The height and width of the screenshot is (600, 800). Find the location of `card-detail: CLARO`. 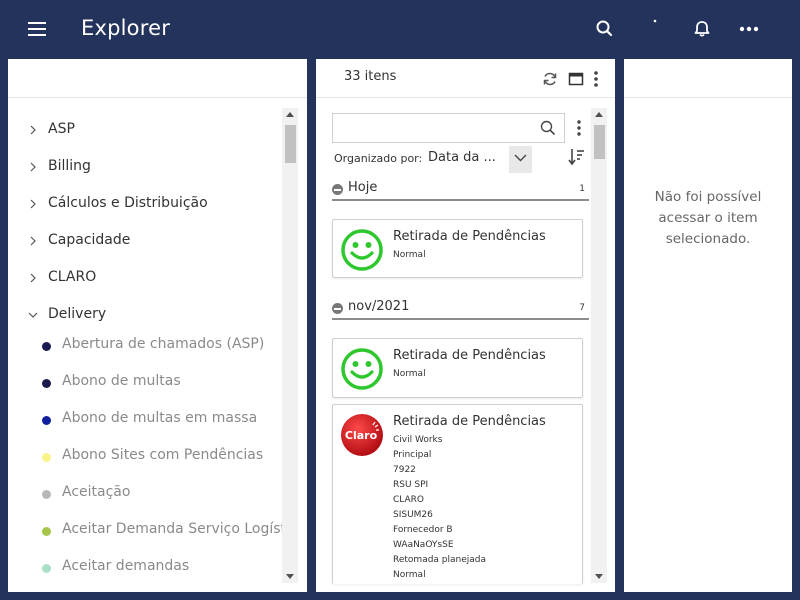

card-detail: CLARO is located at coordinates (408, 500).